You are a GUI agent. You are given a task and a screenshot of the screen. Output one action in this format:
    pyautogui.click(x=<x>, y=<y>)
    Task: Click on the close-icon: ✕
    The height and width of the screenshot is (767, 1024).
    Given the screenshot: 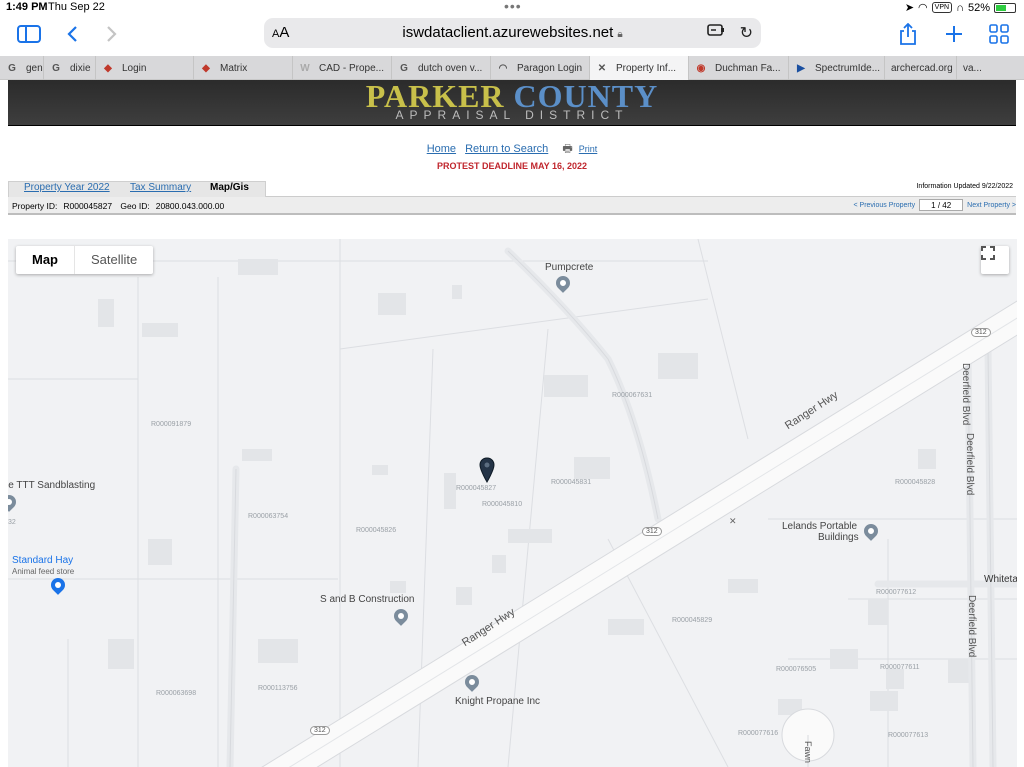 What is the action you would take?
    pyautogui.click(x=733, y=521)
    